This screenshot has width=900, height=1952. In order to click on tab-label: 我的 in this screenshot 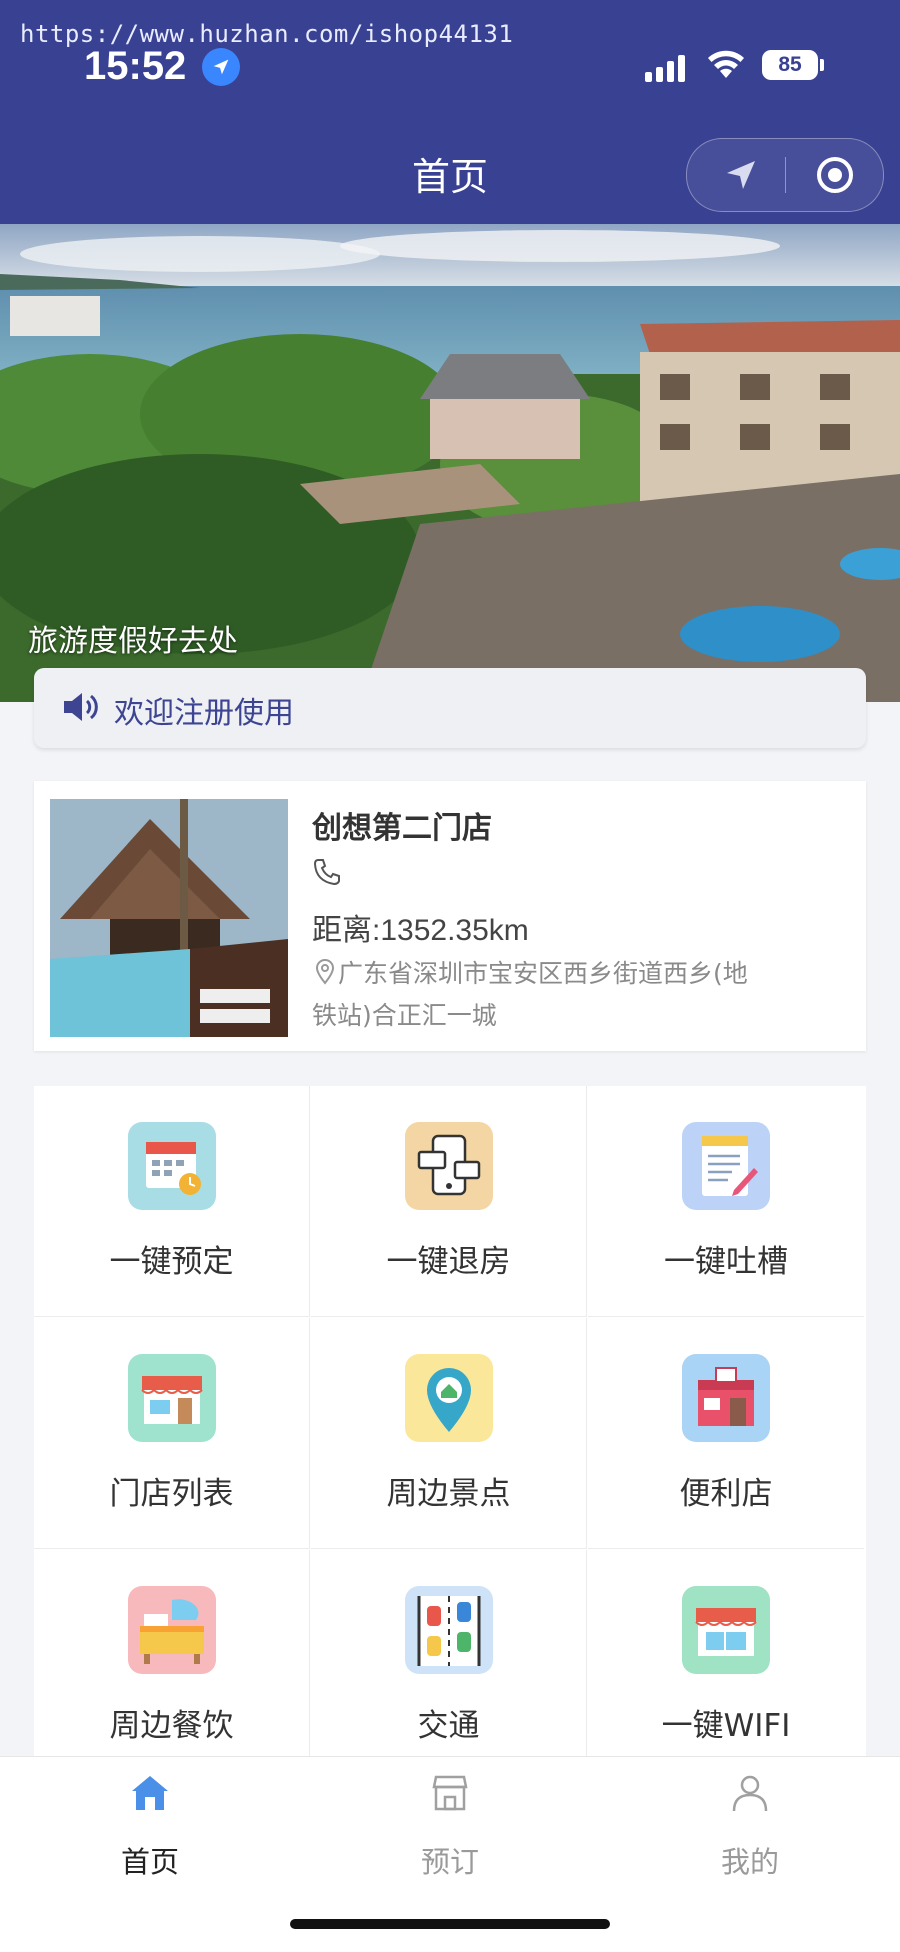, I will do `click(749, 1862)`.